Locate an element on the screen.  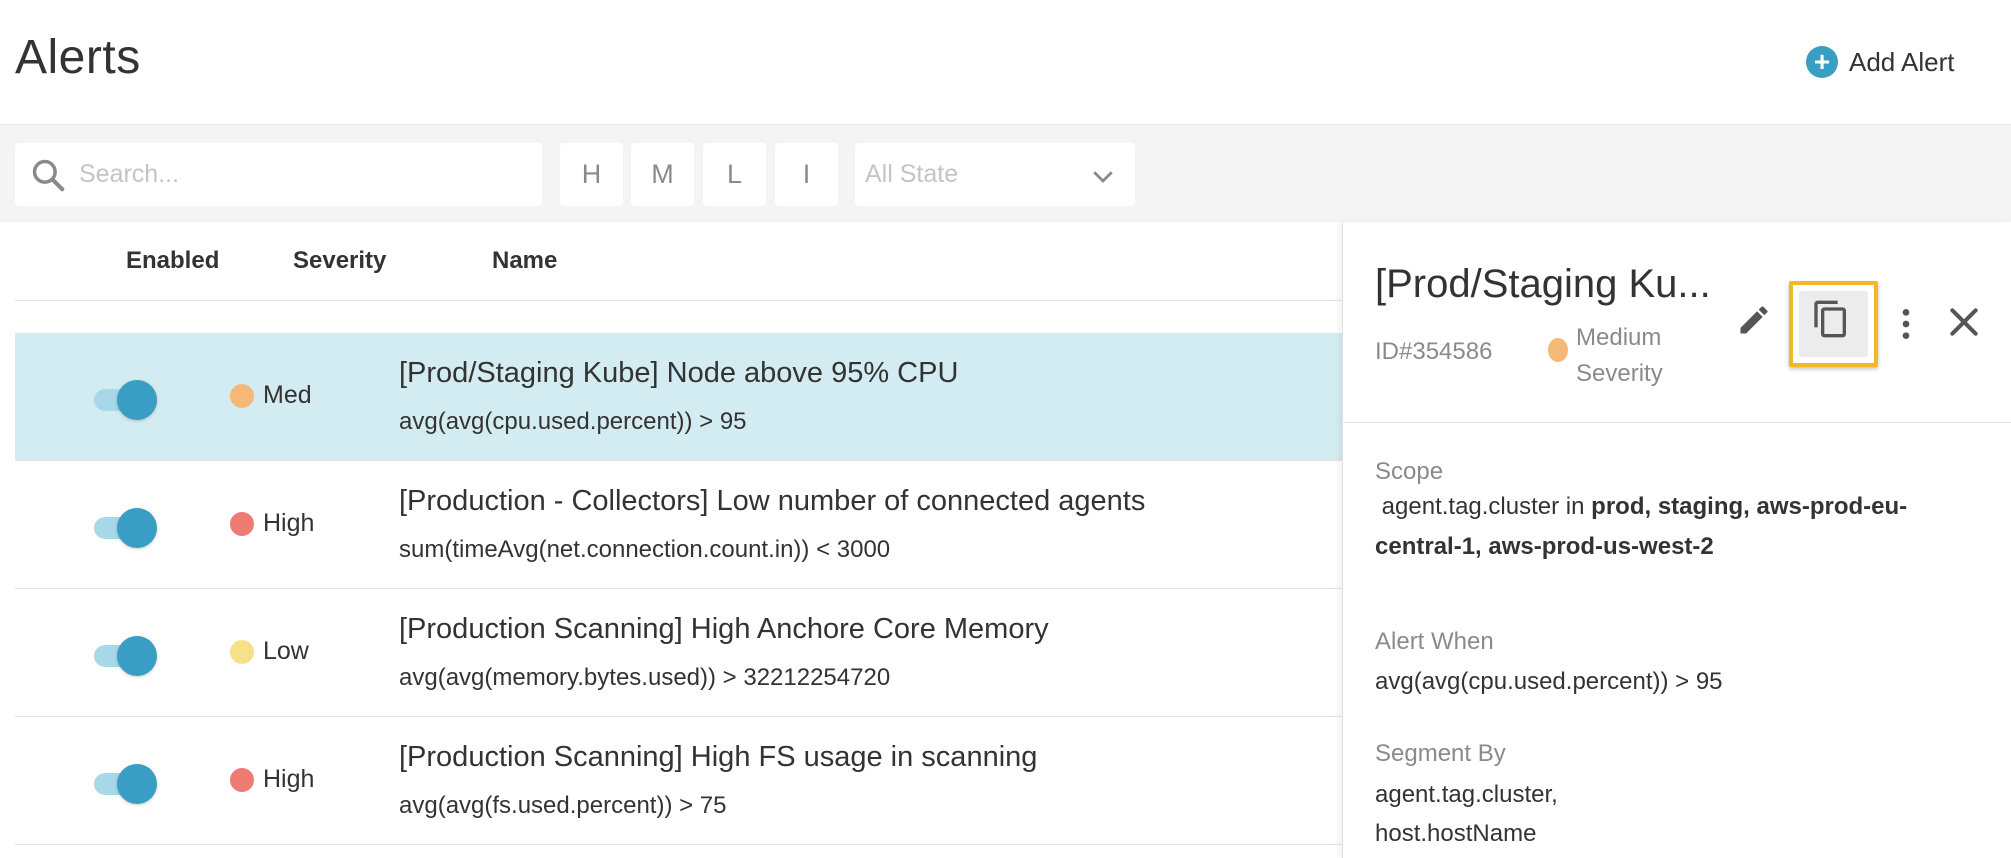
copy-button is located at coordinates (1833, 324).